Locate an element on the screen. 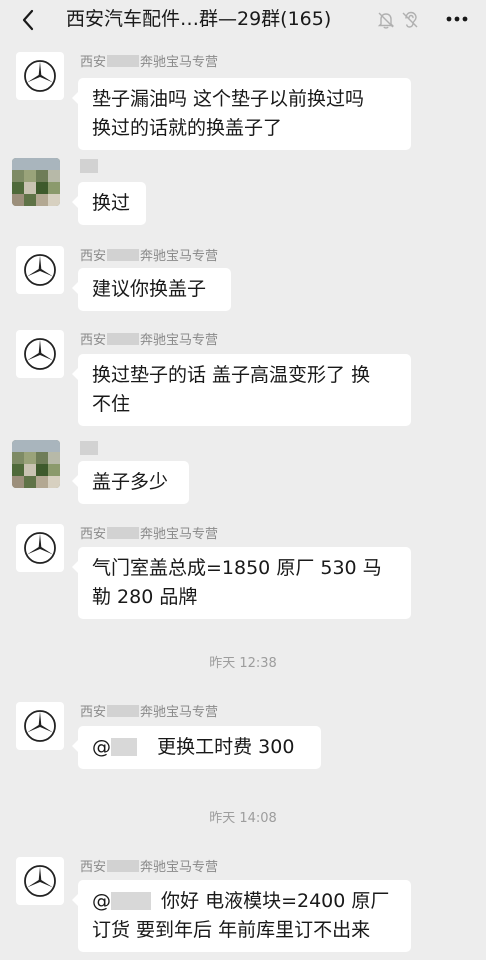  back-button is located at coordinates (28, 20).